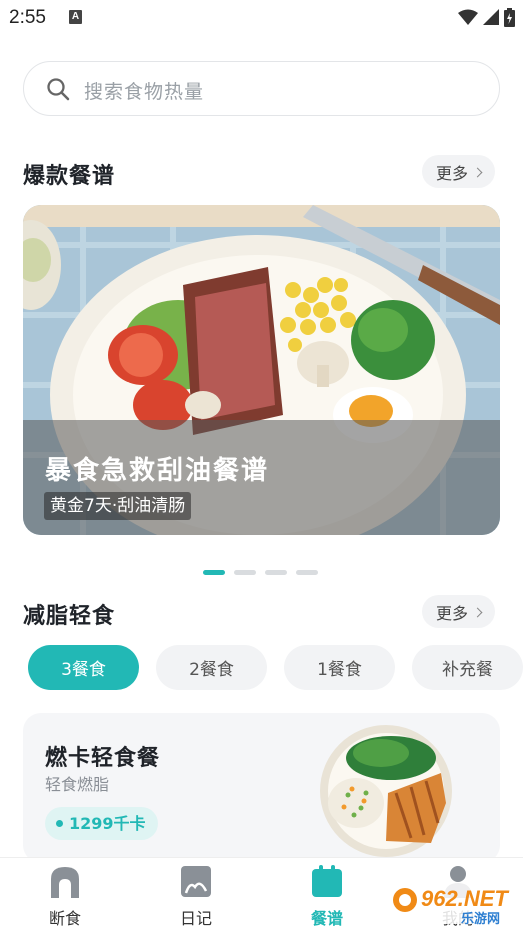 The height and width of the screenshot is (931, 523). Describe the element at coordinates (261, 788) in the screenshot. I see `meal-card: 燃卡轻食餐 轻食燃脂 1299千卡` at that location.